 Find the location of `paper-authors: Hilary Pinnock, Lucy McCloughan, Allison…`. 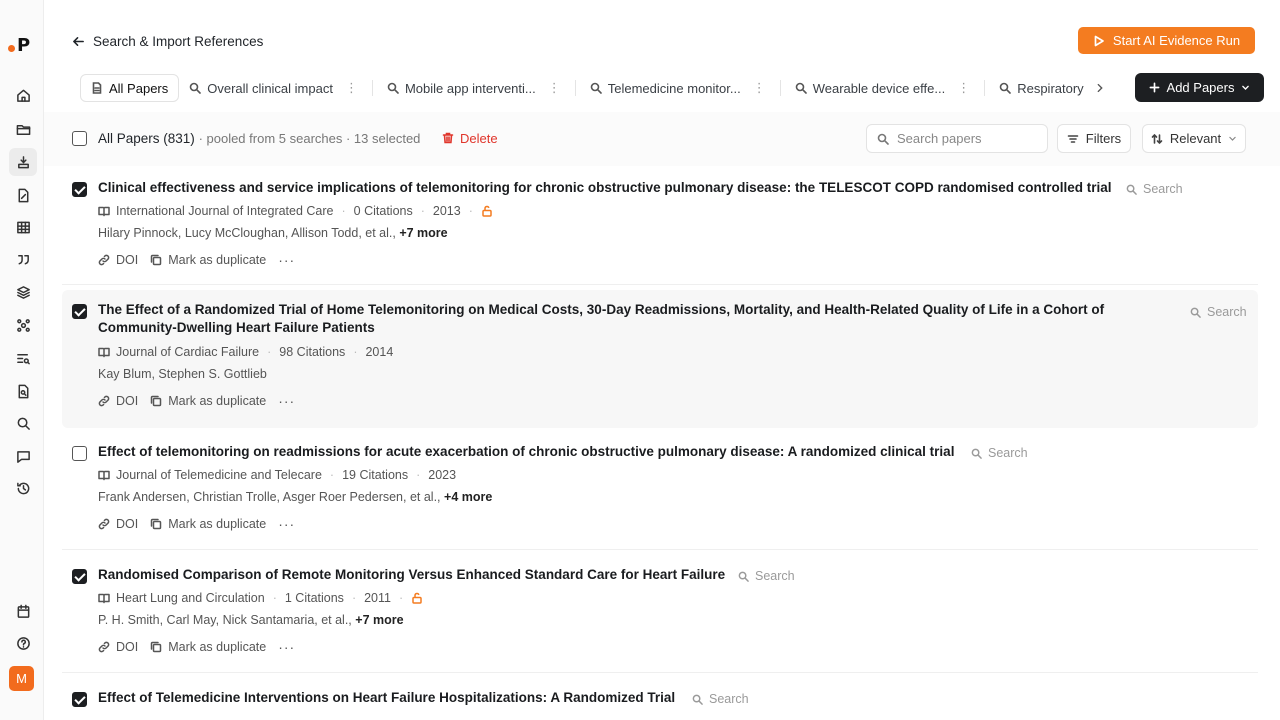

paper-authors: Hilary Pinnock, Lucy McCloughan, Allison… is located at coordinates (273, 233).